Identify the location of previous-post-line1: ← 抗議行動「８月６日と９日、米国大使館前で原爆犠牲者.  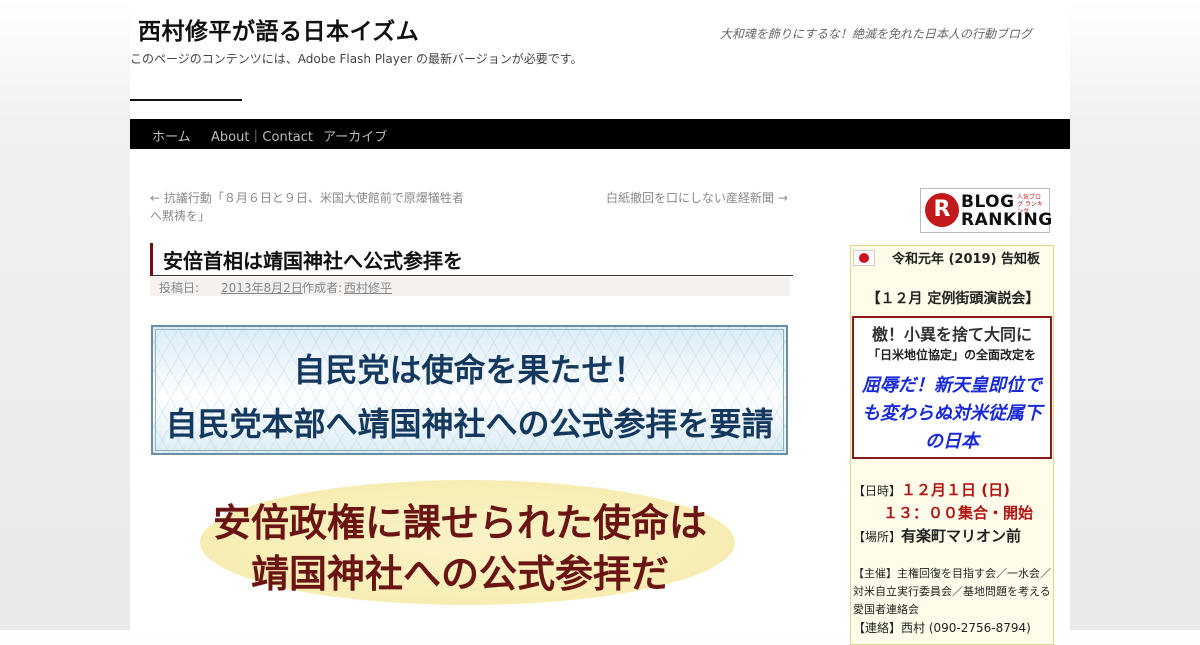
(307, 198).